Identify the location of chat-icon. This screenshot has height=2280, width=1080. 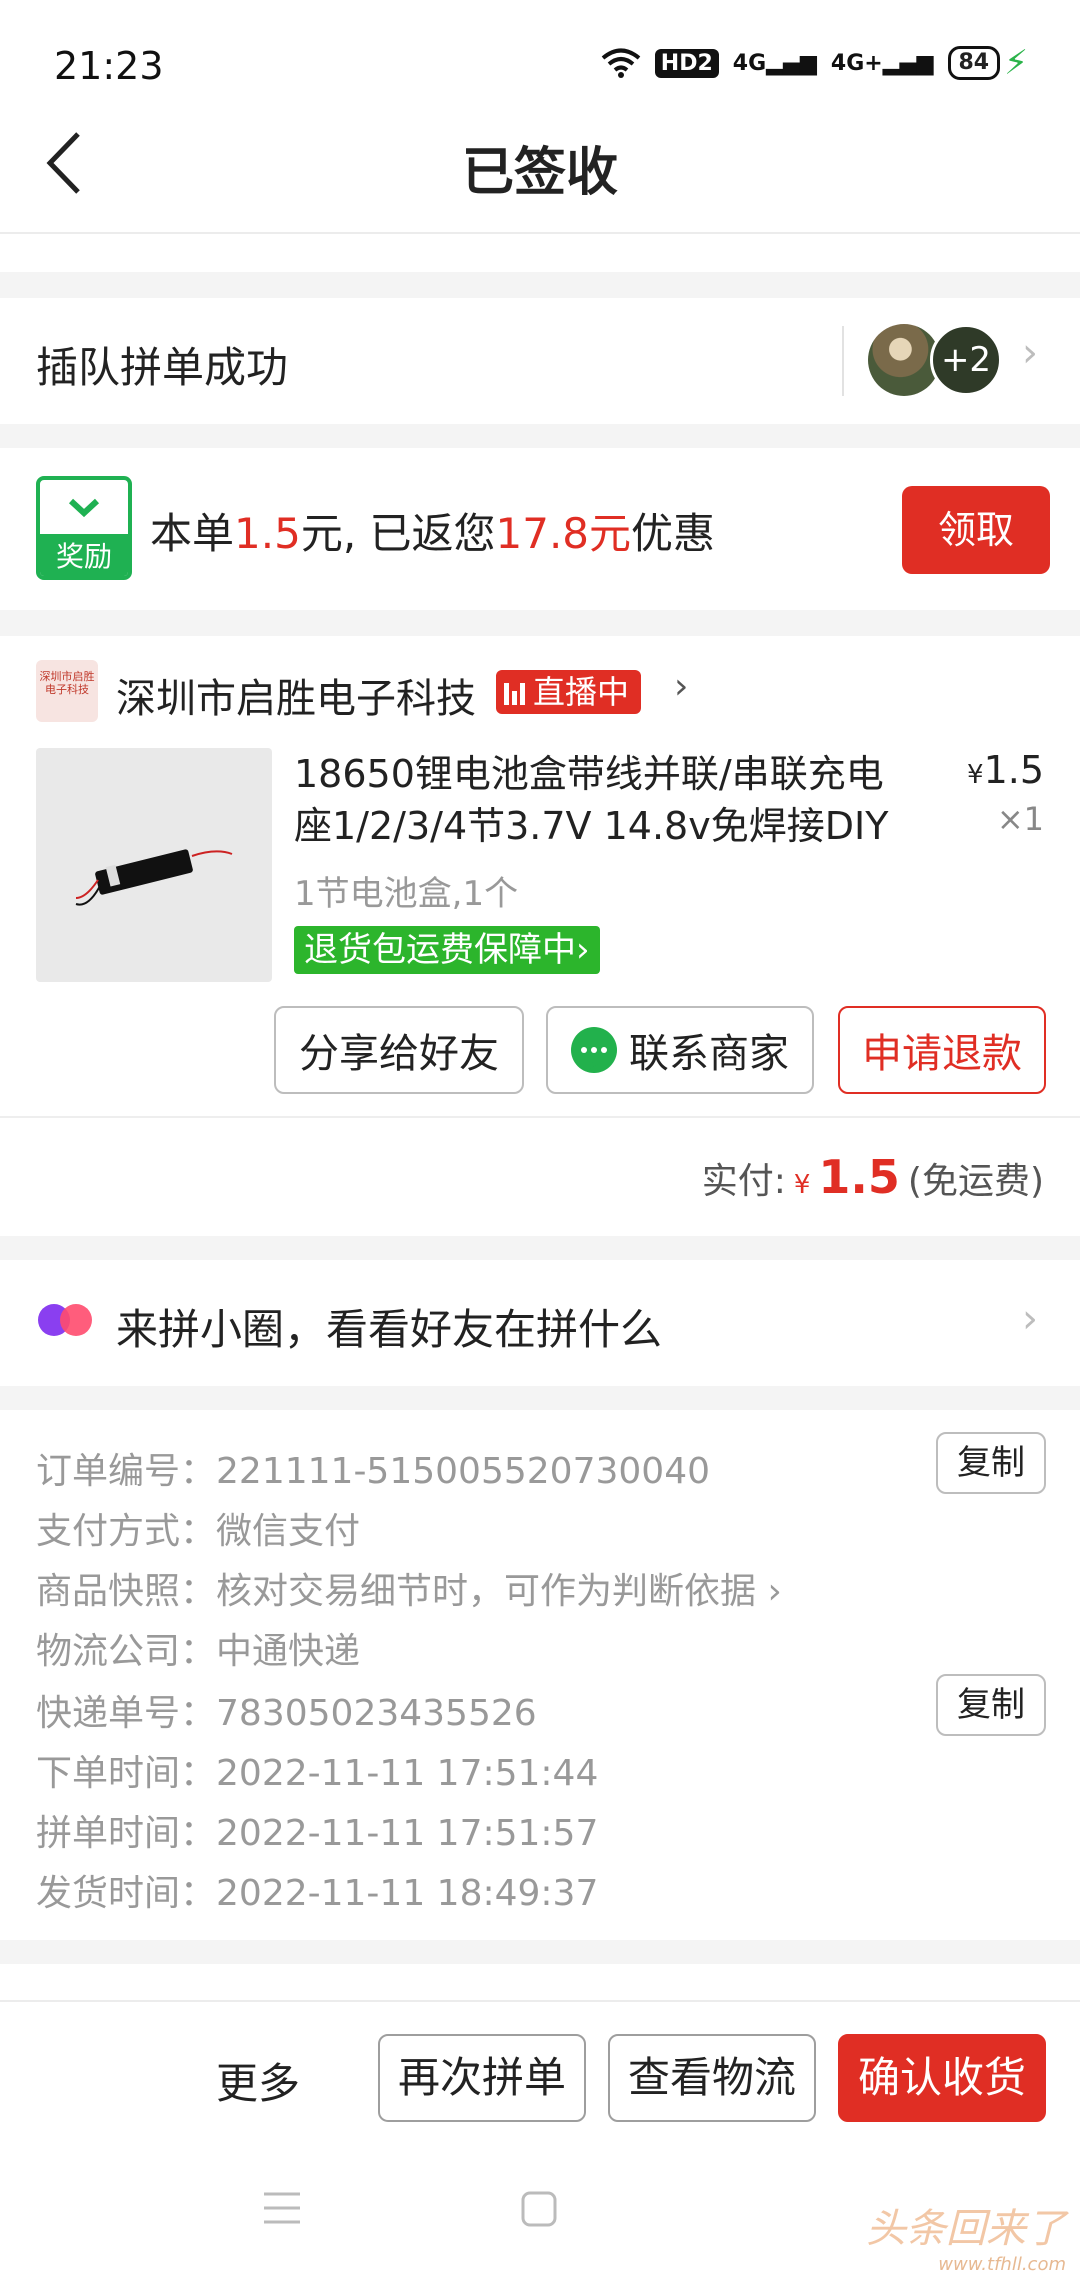
(594, 1050).